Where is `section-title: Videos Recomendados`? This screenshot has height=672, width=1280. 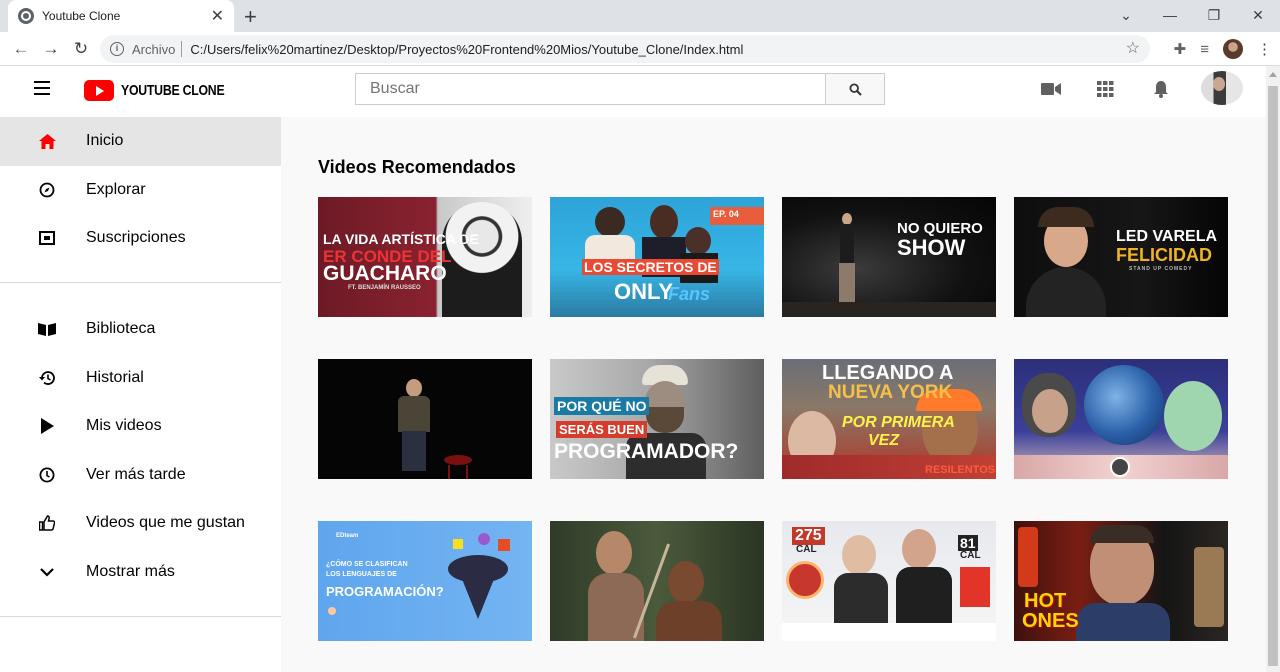
section-title: Videos Recomendados is located at coordinates (417, 167).